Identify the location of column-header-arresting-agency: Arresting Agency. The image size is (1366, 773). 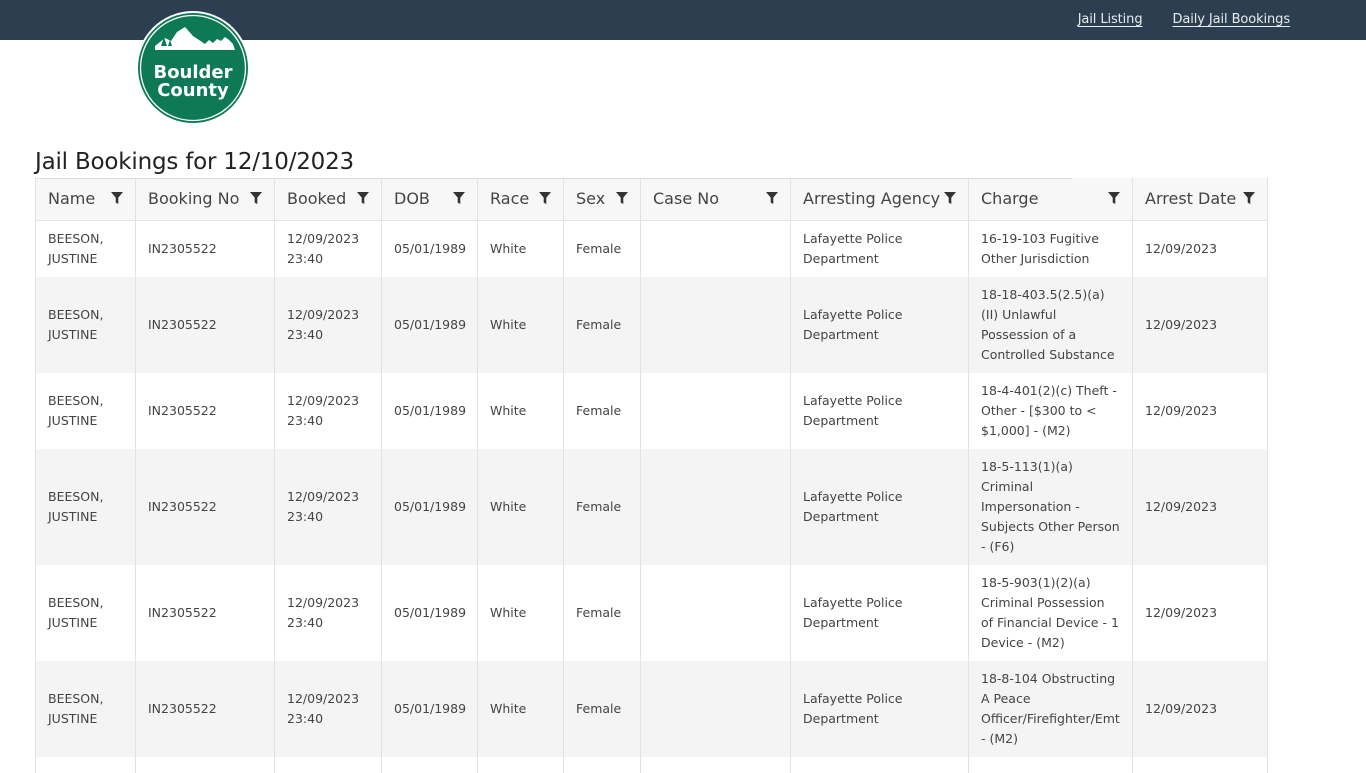
(879, 199).